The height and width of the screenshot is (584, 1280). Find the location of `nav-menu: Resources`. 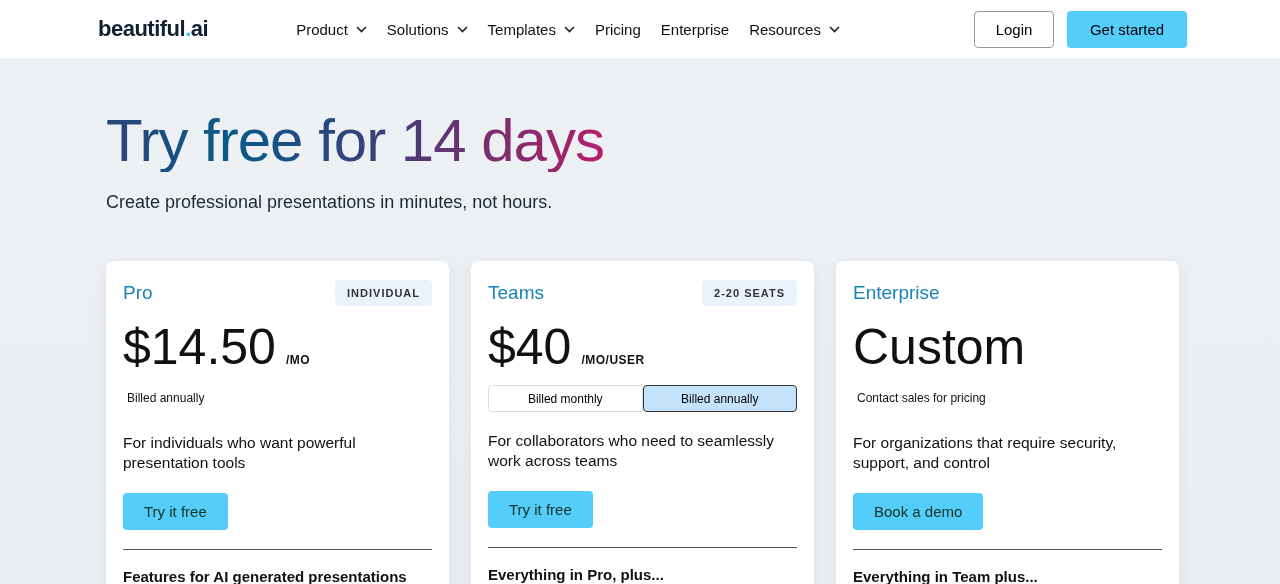

nav-menu: Resources is located at coordinates (794, 29).